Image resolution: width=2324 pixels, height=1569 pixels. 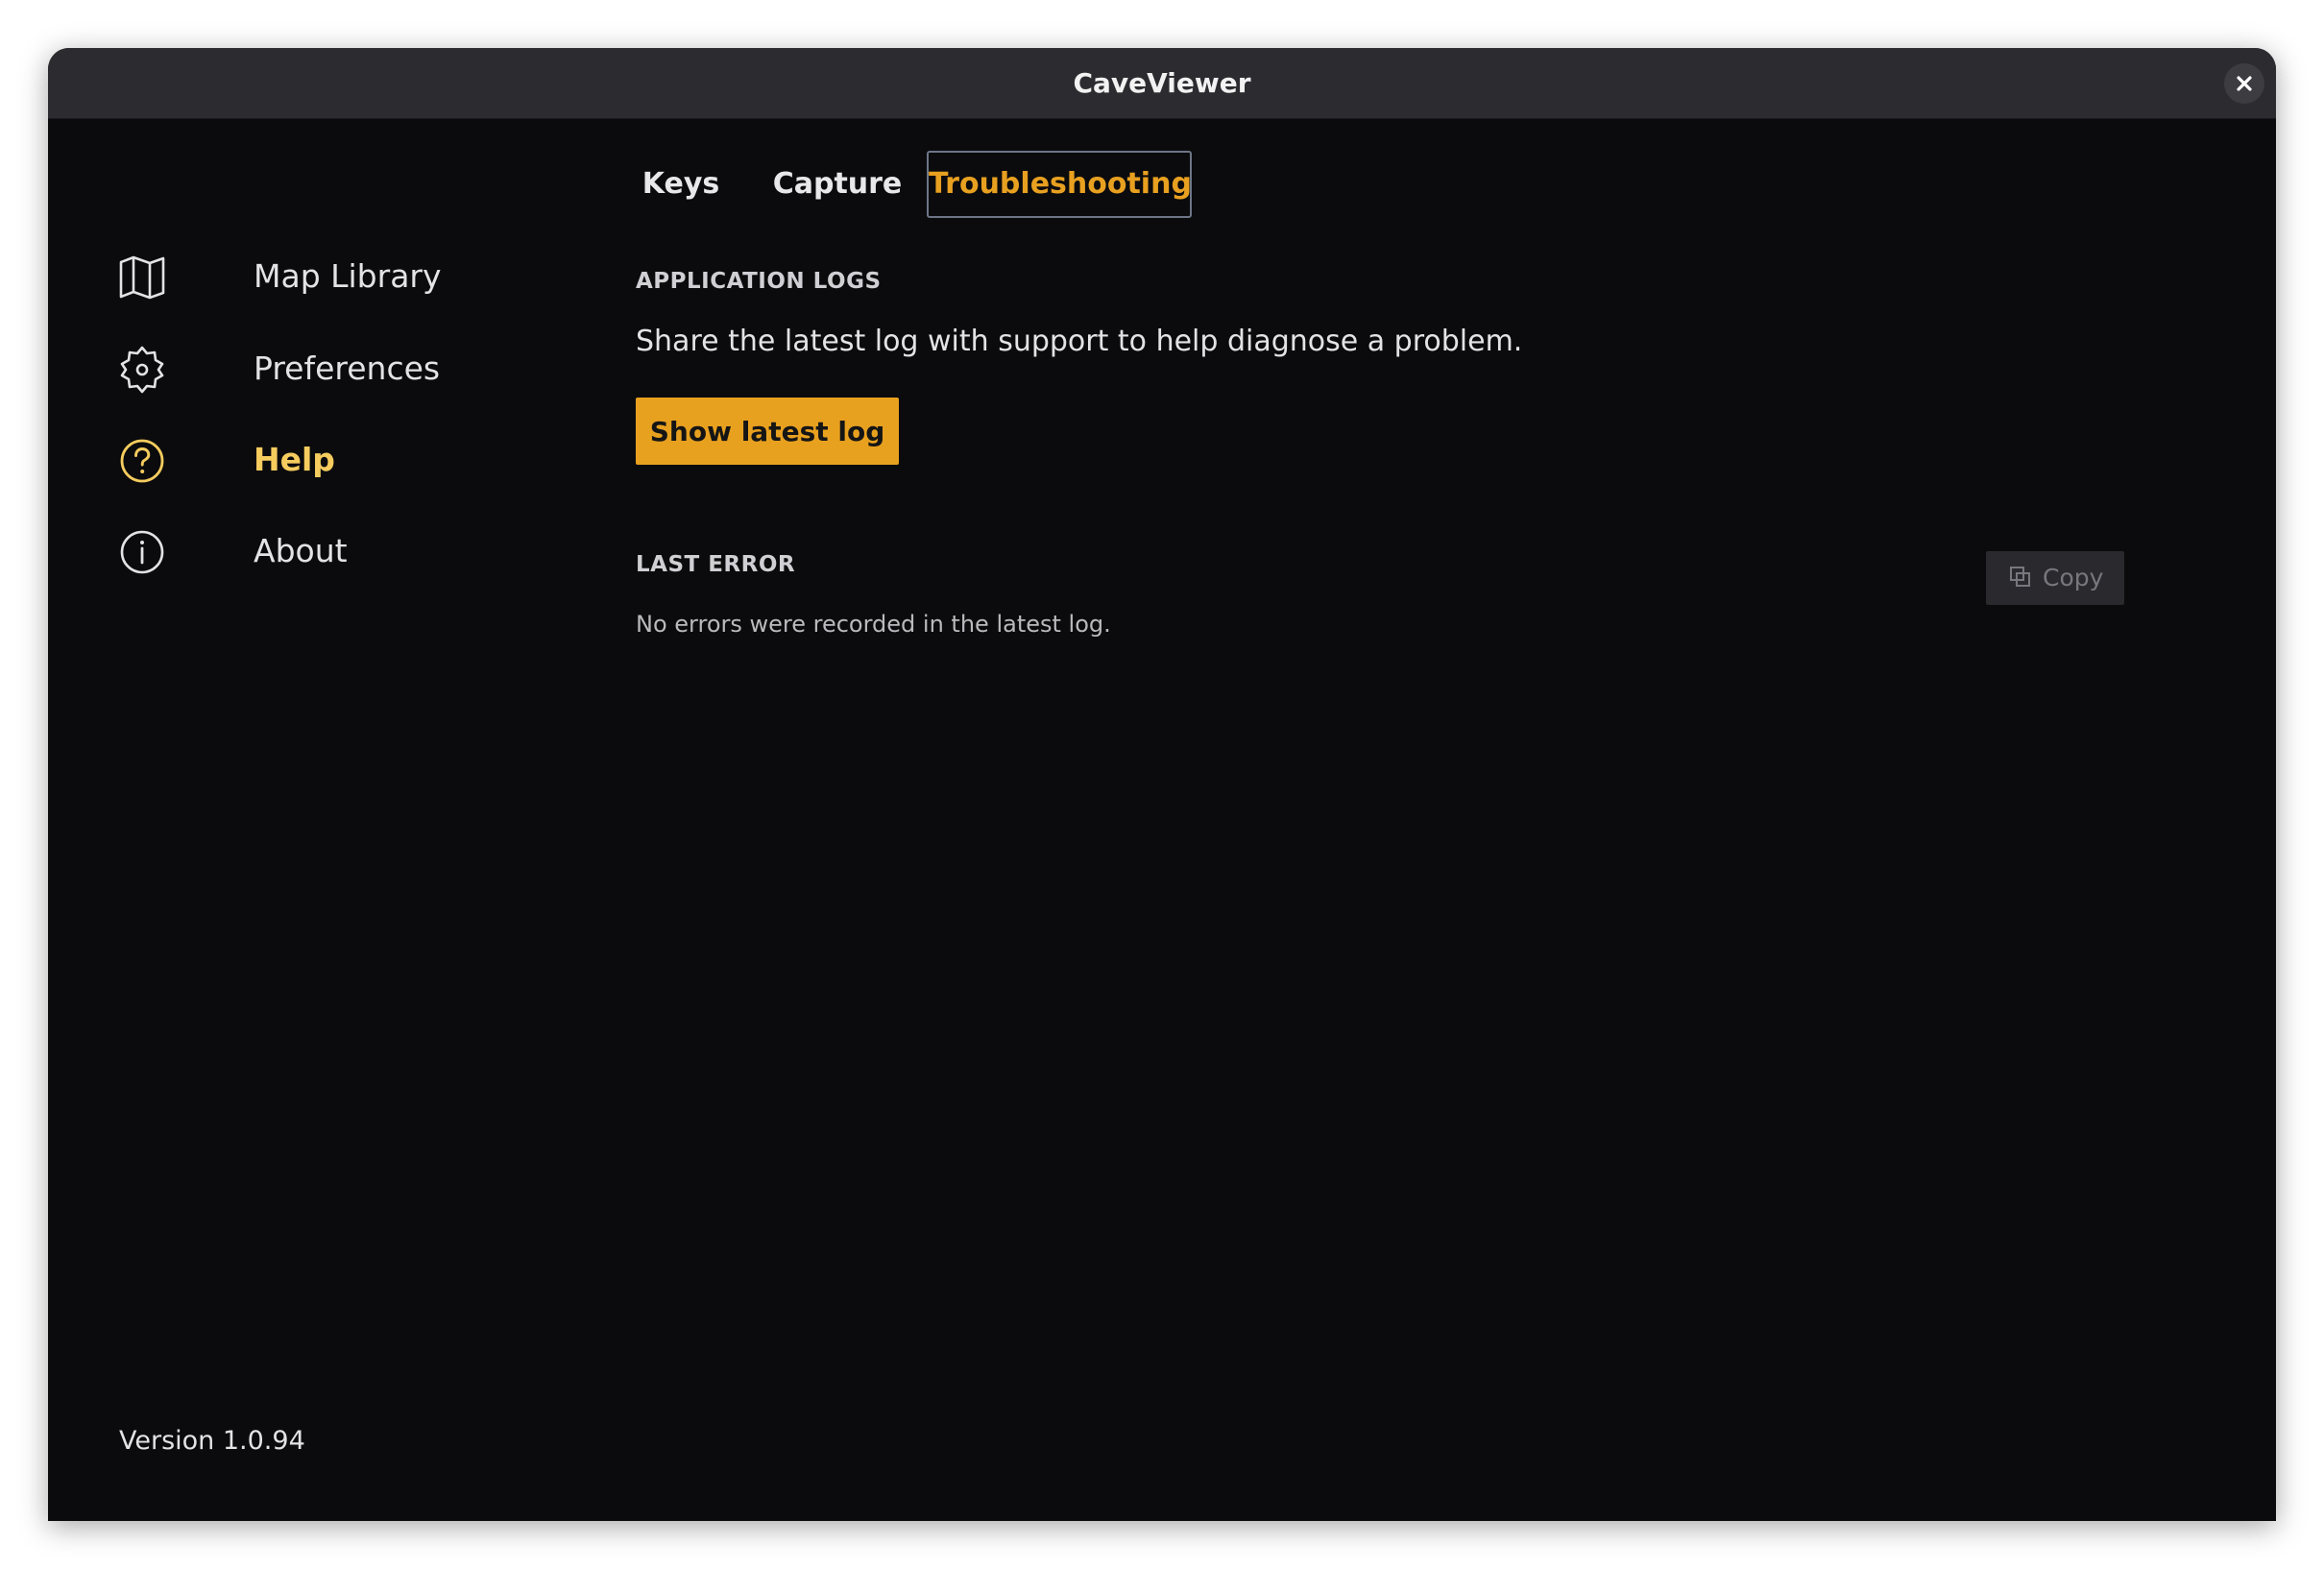 I want to click on application-logs-heading: APPLICATION LOGS, so click(x=759, y=282).